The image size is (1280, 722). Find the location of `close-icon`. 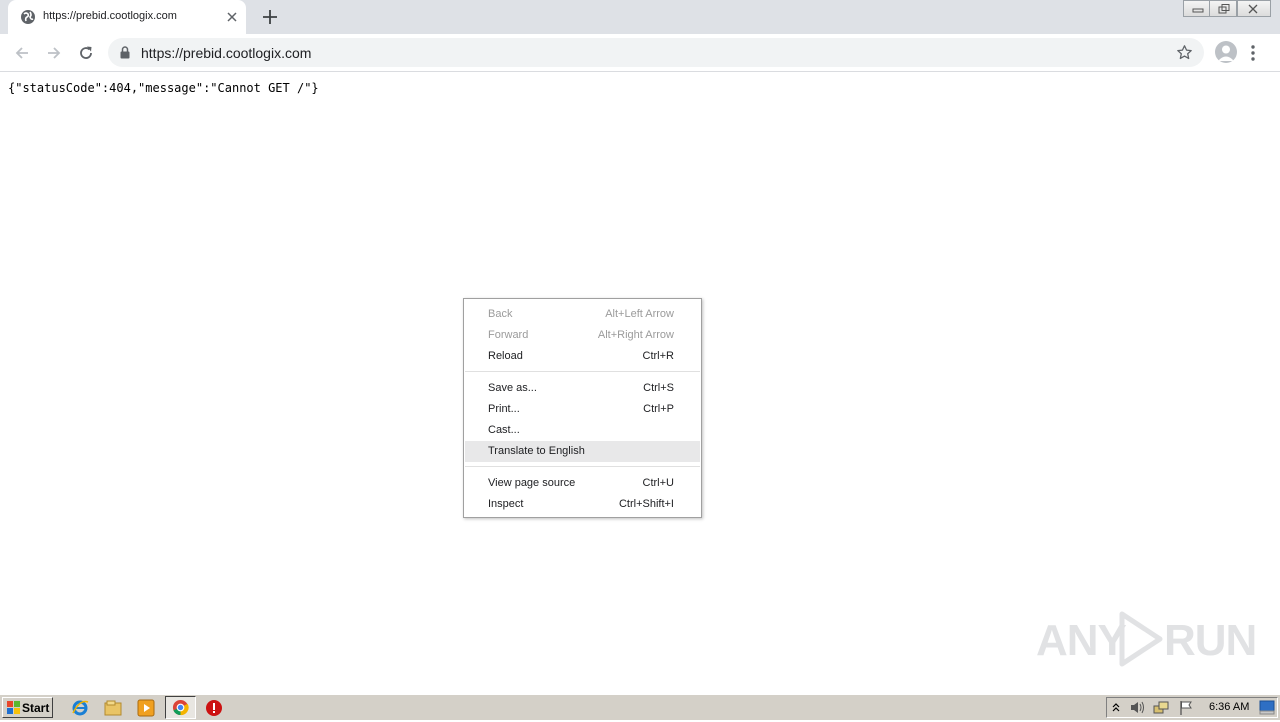

close-icon is located at coordinates (232, 17).